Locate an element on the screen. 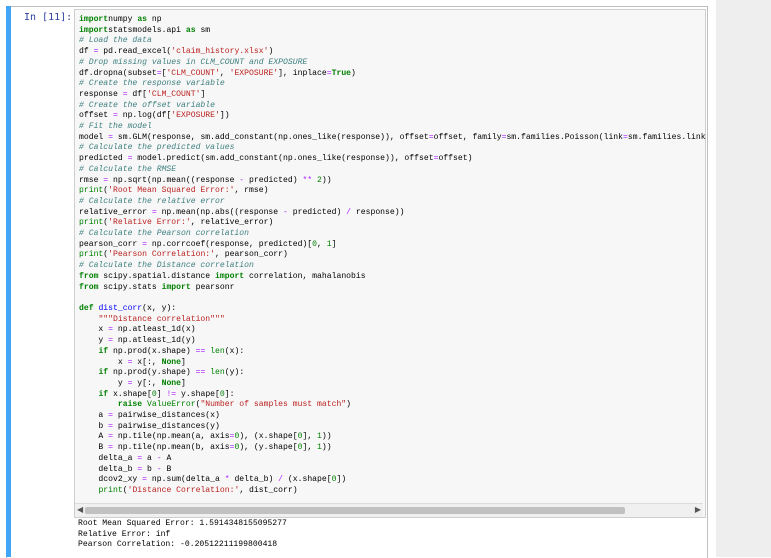 This screenshot has width=771, height=558. code-line: # Calculate the RMSE is located at coordinates (392, 170).